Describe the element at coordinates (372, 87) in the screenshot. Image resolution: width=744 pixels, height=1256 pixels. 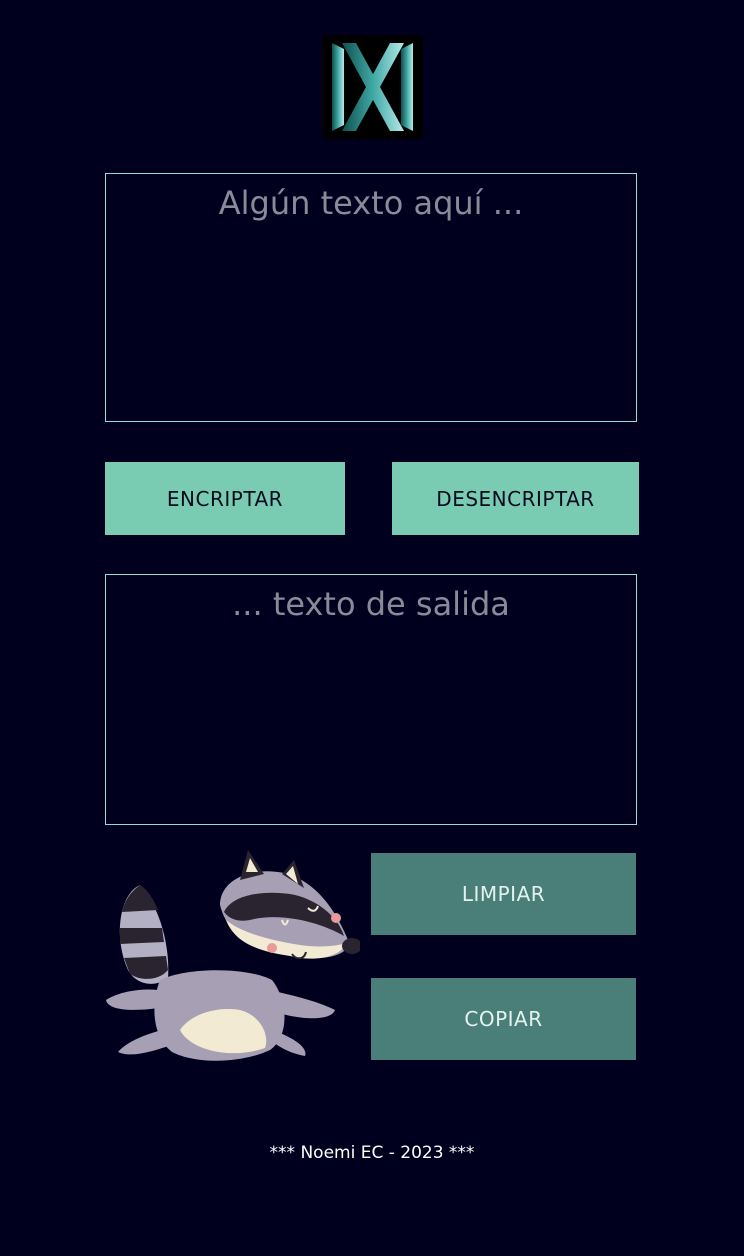
I see `x-logo-icon` at that location.